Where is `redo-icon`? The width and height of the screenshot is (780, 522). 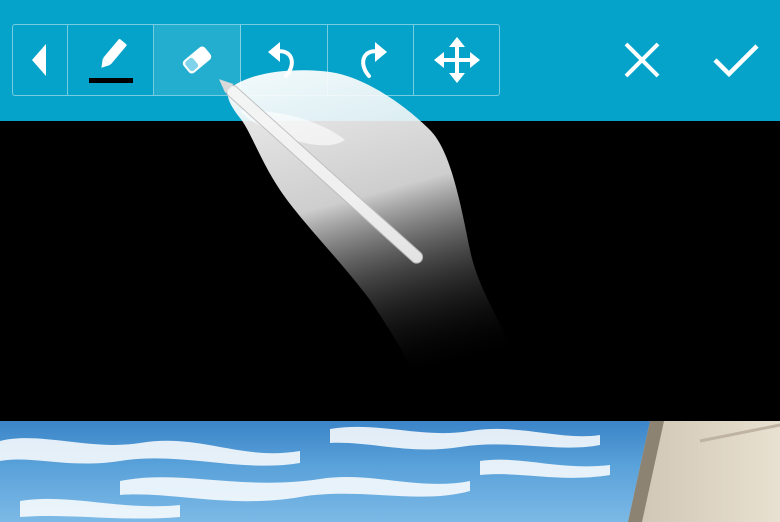
redo-icon is located at coordinates (373, 60).